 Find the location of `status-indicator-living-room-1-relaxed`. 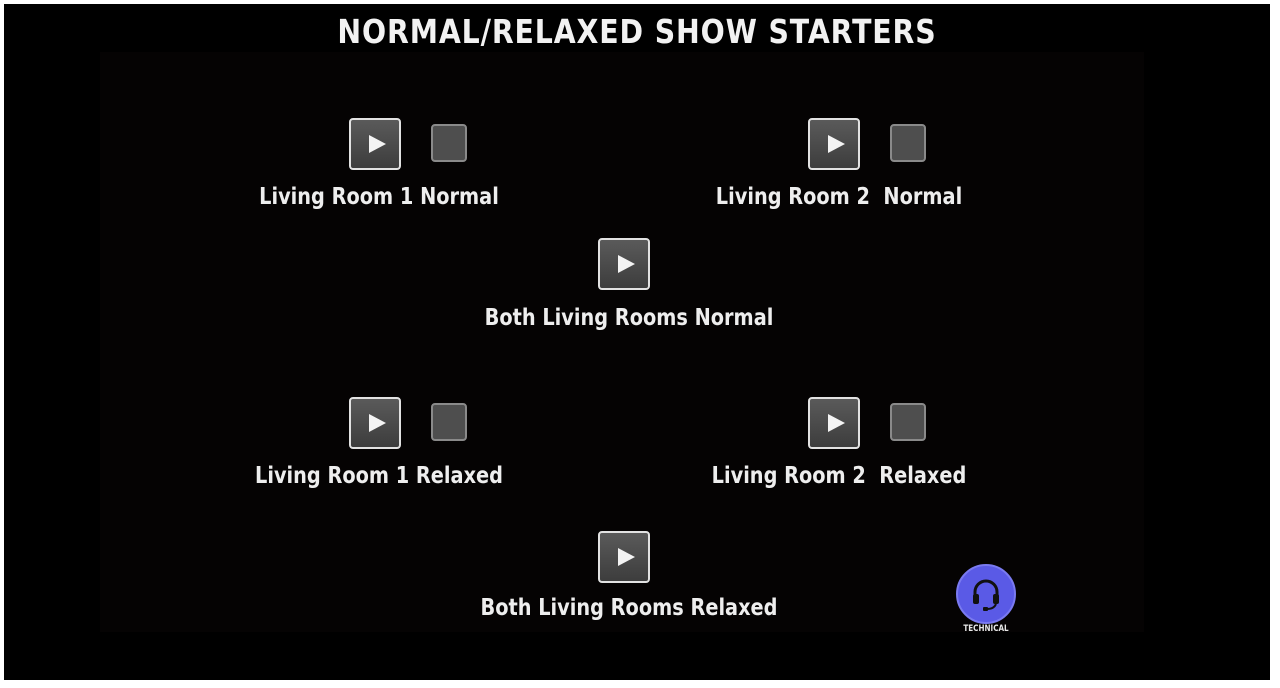

status-indicator-living-room-1-relaxed is located at coordinates (449, 422).